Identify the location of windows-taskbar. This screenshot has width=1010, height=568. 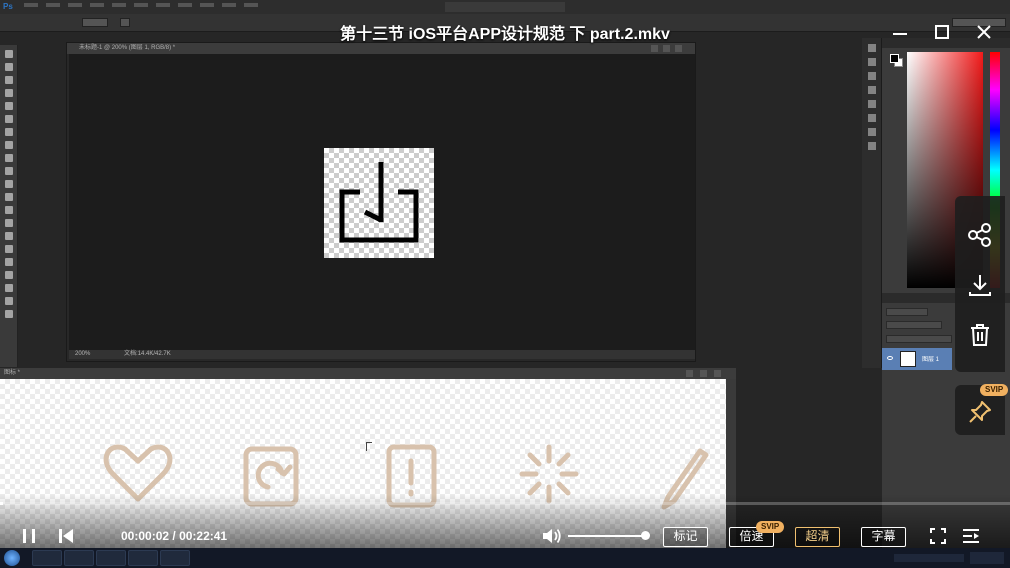
(505, 558).